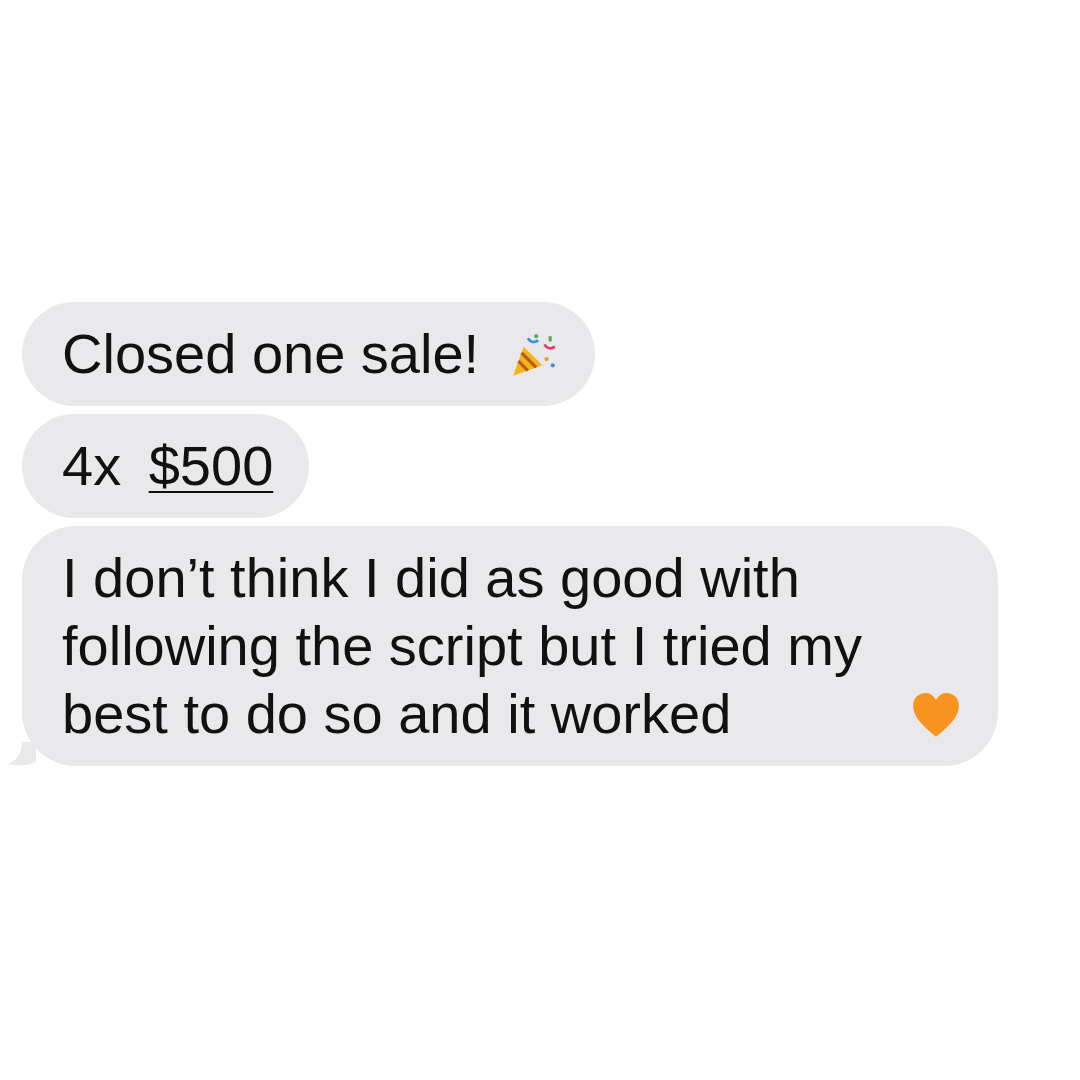  Describe the element at coordinates (211, 466) in the screenshot. I see `amount-link: $500` at that location.